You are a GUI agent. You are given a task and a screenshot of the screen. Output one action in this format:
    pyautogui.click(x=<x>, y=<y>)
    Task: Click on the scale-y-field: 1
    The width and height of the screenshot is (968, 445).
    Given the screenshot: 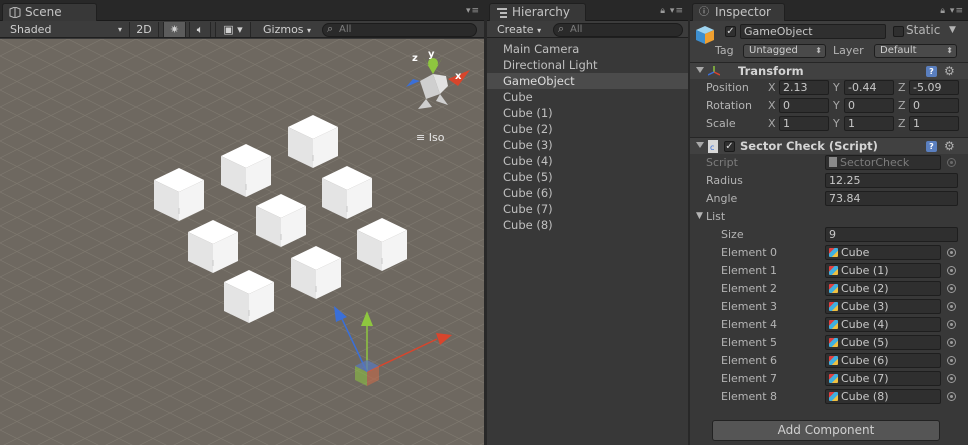 What is the action you would take?
    pyautogui.click(x=869, y=123)
    